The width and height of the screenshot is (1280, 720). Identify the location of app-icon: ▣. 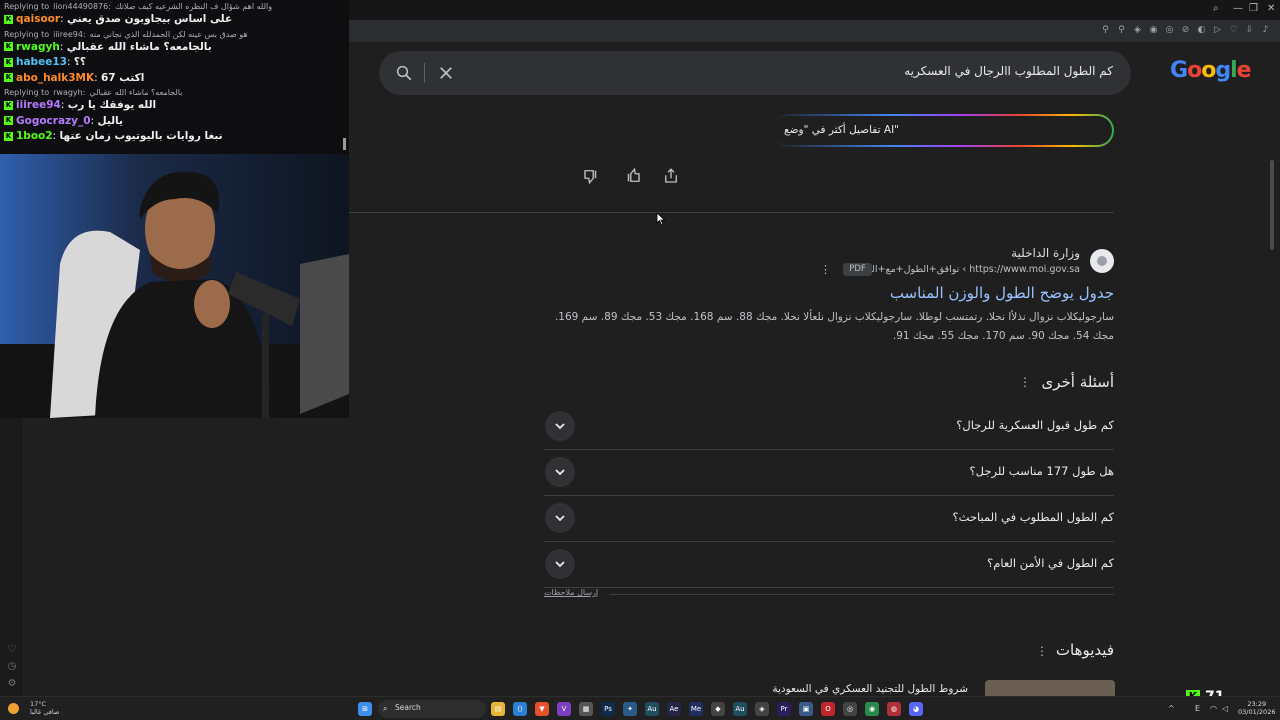
(806, 709).